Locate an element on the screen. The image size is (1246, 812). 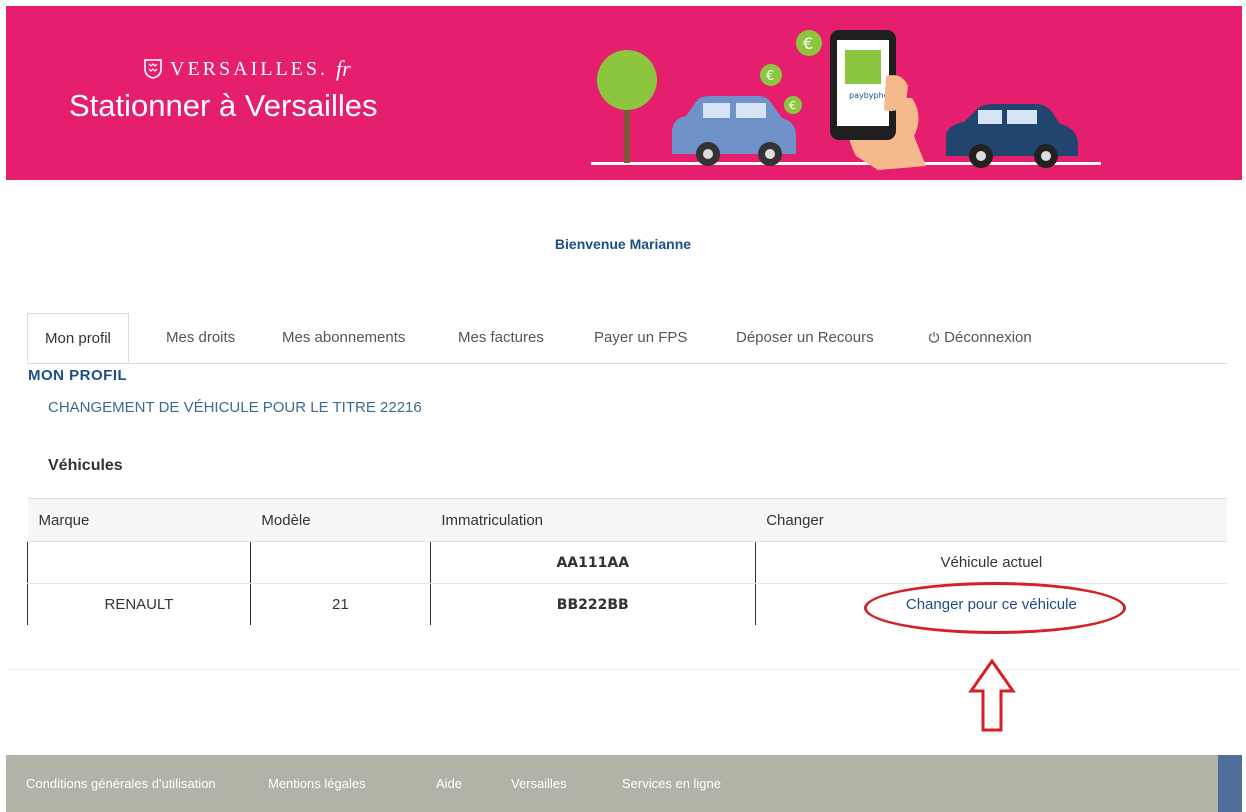
cell-marque: RENAULT is located at coordinates (139, 604).